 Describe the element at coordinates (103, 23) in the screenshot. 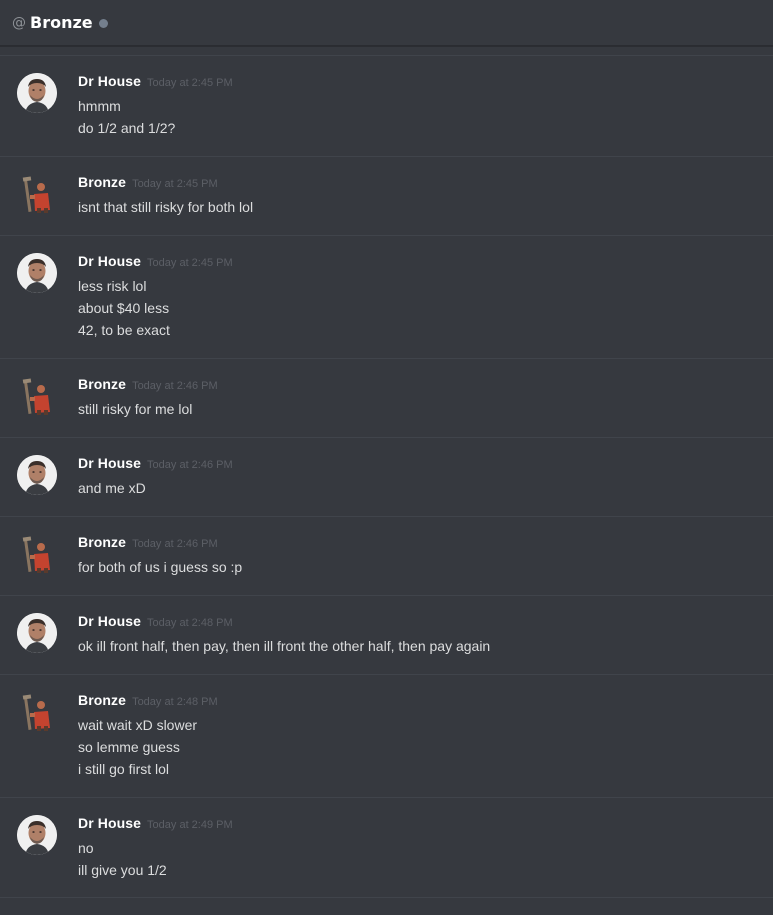

I see `status-dot-icon` at that location.